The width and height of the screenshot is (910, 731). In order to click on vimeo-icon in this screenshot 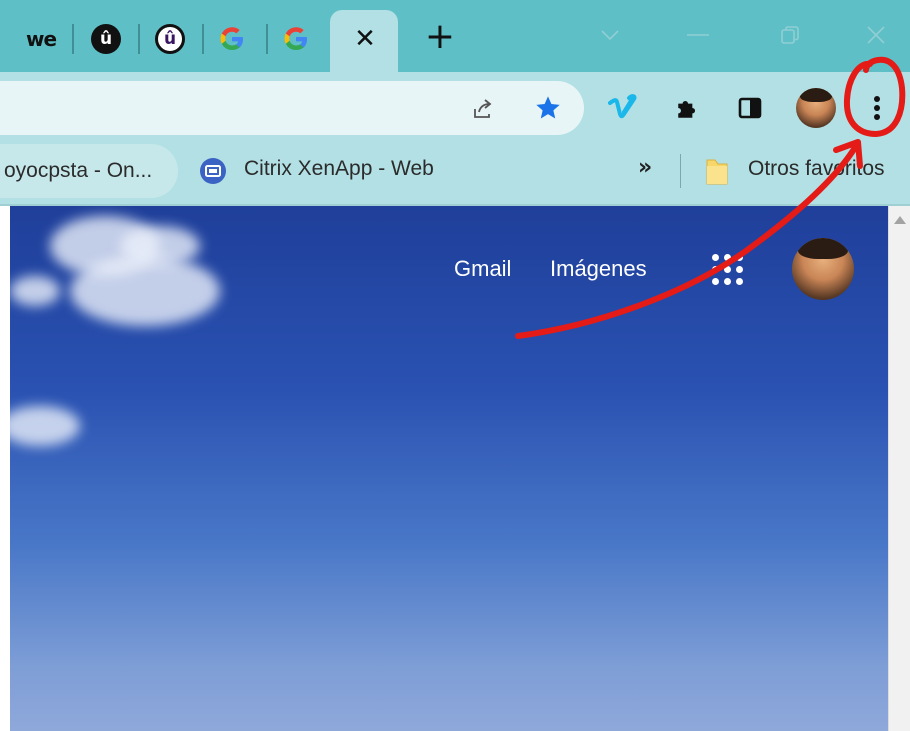, I will do `click(622, 106)`.